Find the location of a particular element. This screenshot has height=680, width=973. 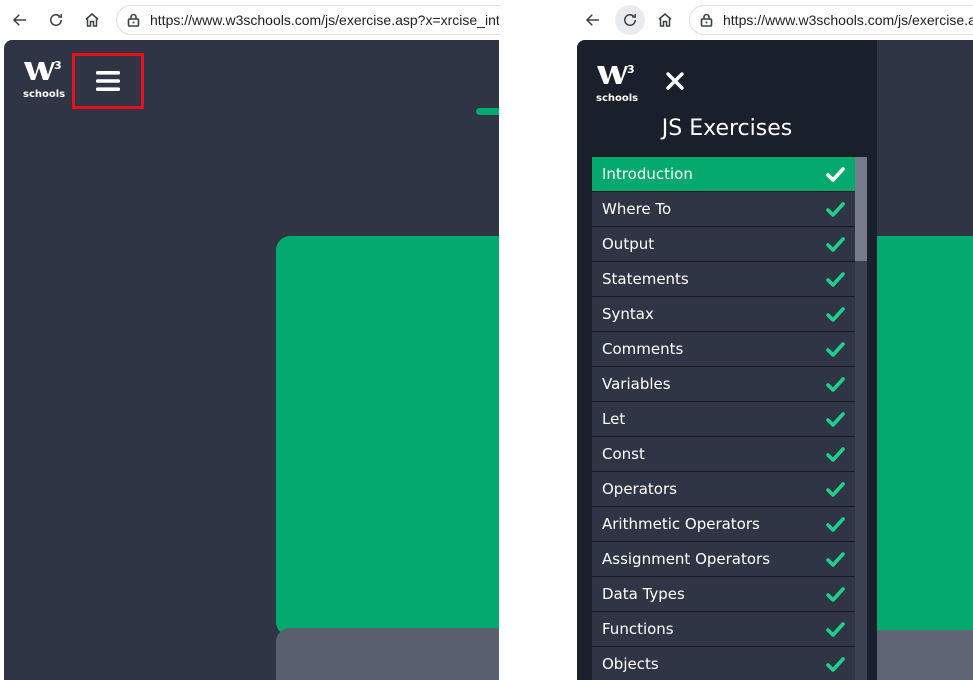

exercise-item-comments: Comments is located at coordinates (723, 349).